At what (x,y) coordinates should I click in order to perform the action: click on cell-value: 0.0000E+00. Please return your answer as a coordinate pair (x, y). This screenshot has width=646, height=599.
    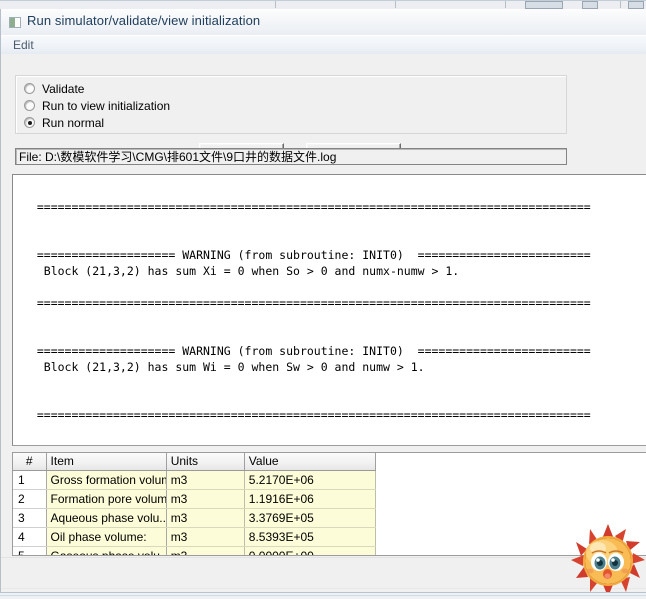
    Looking at the image, I should click on (310, 550).